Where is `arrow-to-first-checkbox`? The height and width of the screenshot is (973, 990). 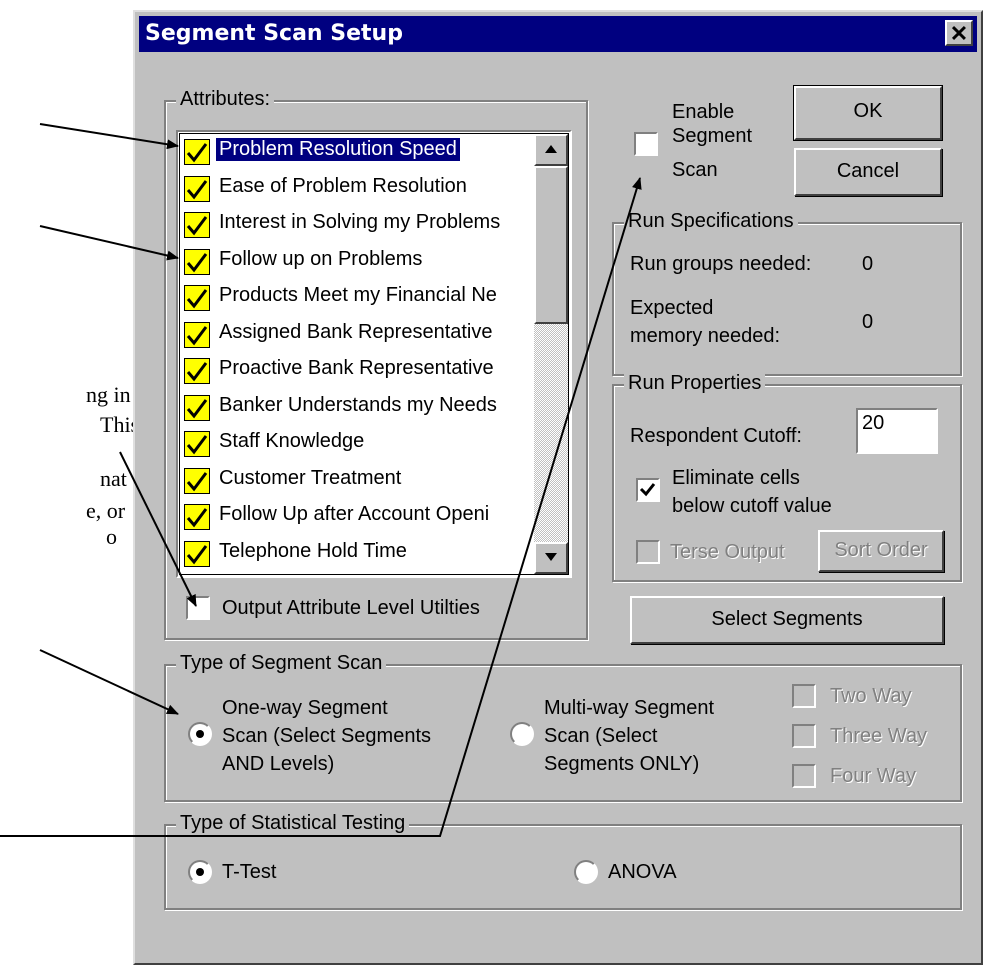 arrow-to-first-checkbox is located at coordinates (109, 136).